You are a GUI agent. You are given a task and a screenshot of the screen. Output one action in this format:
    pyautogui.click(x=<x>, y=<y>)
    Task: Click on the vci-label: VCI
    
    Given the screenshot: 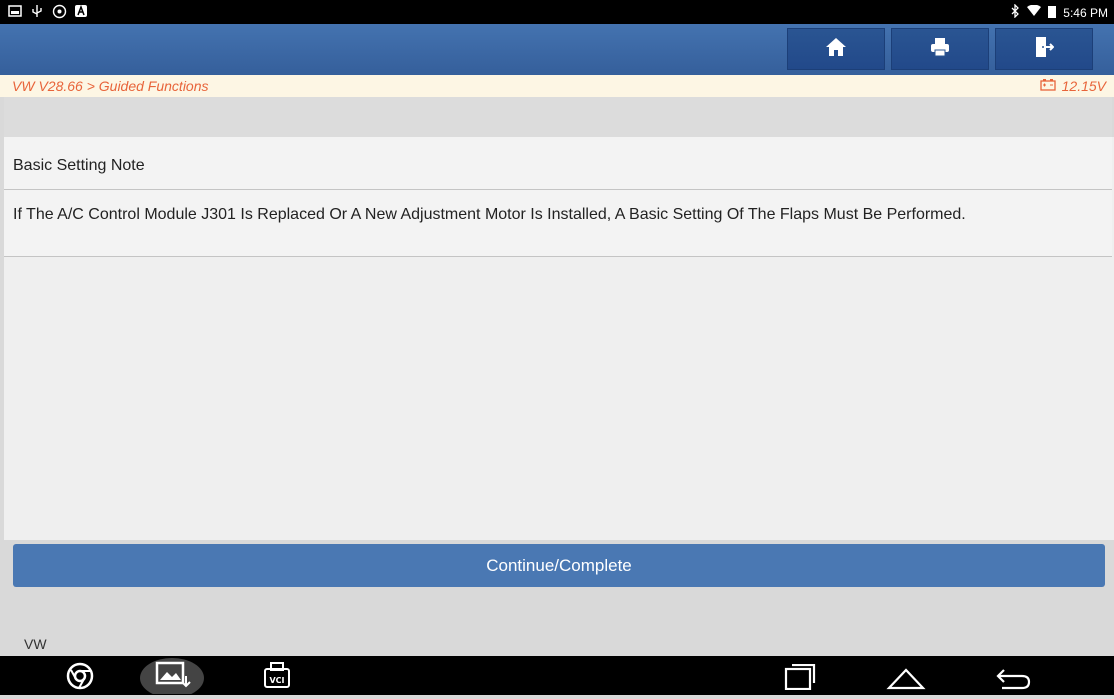 What is the action you would take?
    pyautogui.click(x=276, y=680)
    